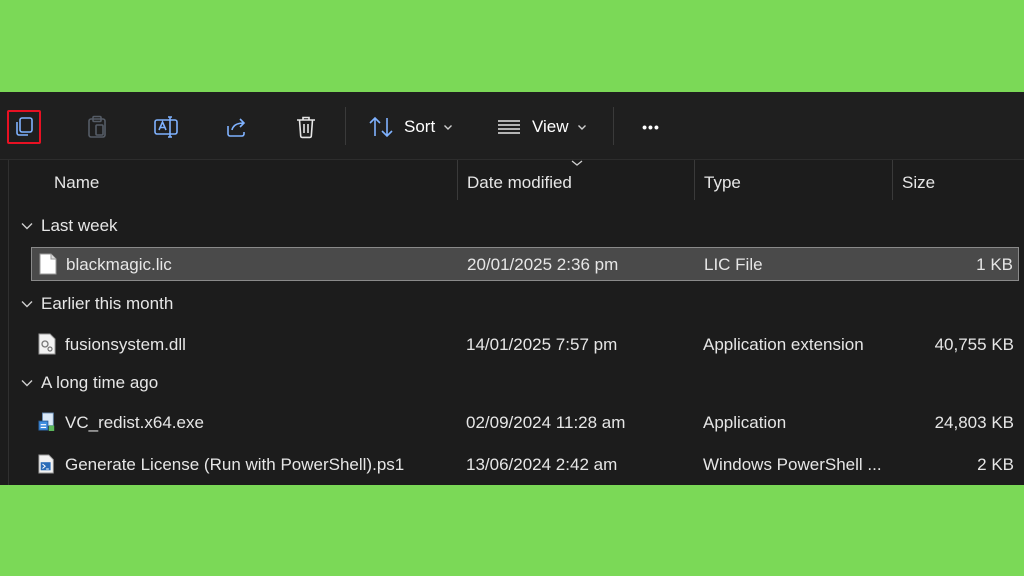  I want to click on see-more-button: •••, so click(651, 127).